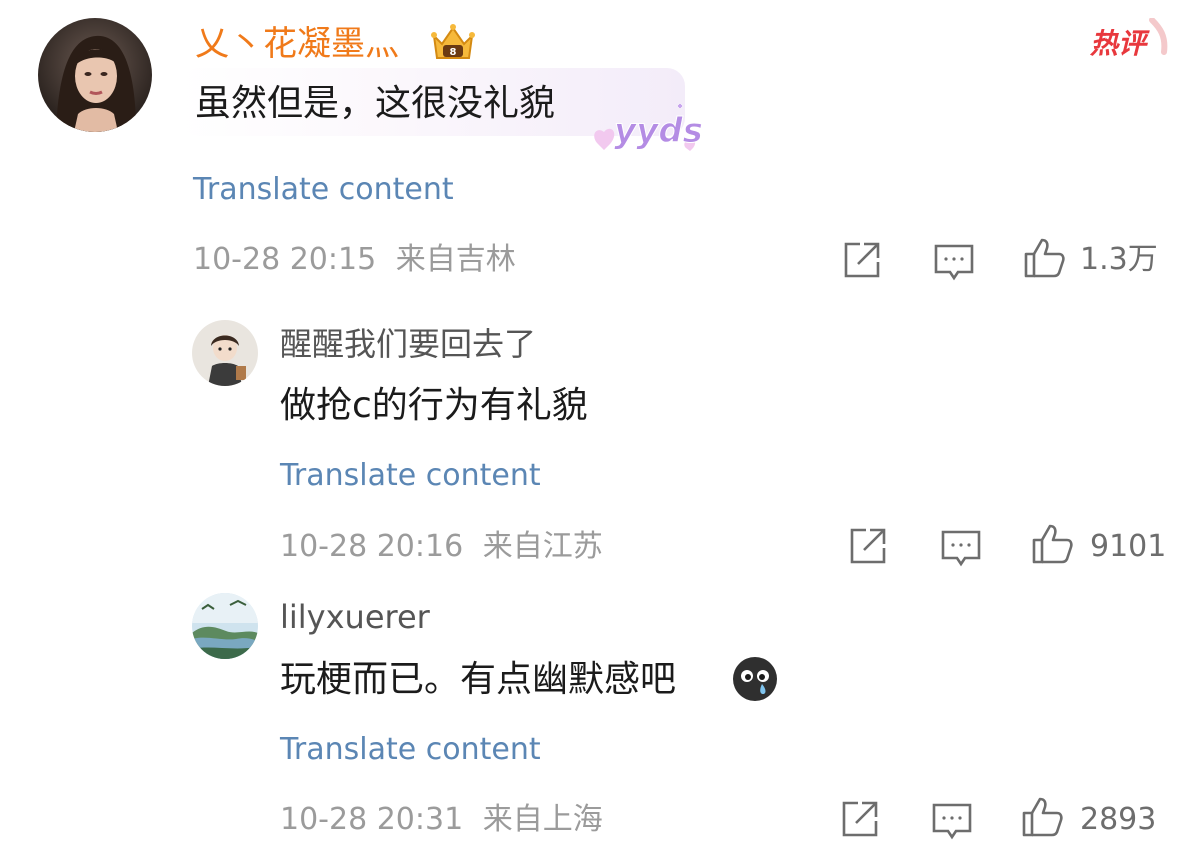 This screenshot has width=1200, height=865. What do you see at coordinates (1118, 819) in the screenshot?
I see `like-count: 2893` at bounding box center [1118, 819].